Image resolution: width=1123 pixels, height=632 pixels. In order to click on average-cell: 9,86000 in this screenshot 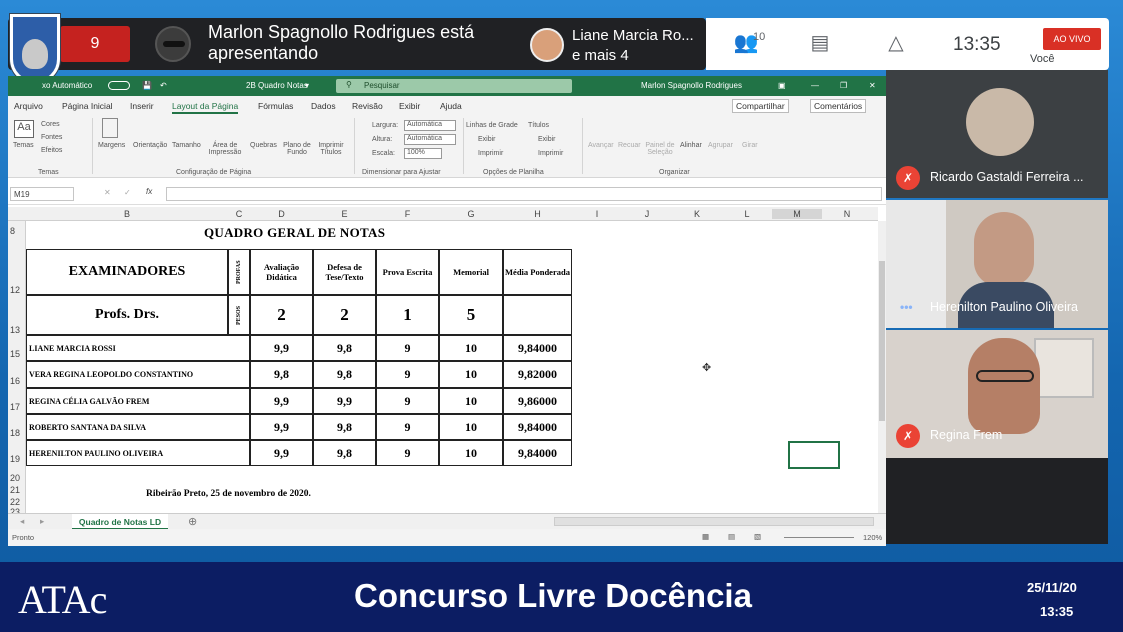, I will do `click(537, 401)`.